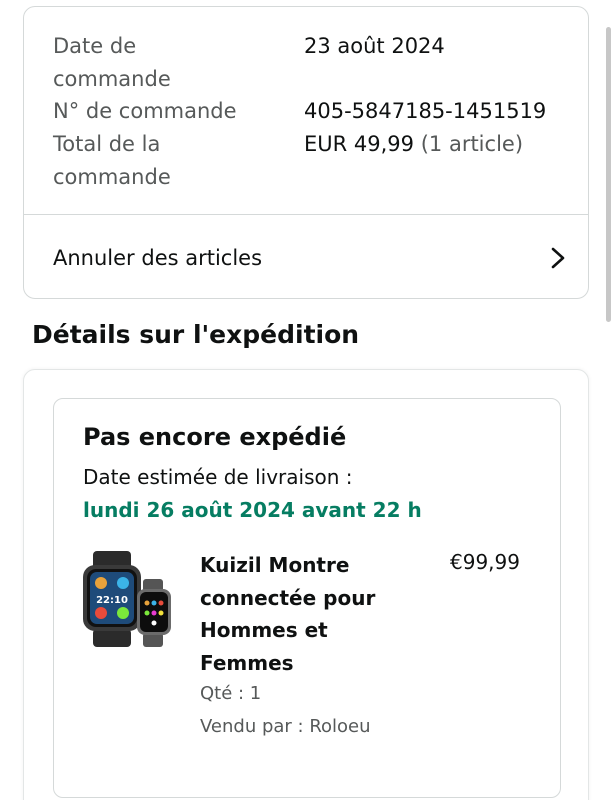 The height and width of the screenshot is (800, 612). I want to click on shipment-section-title: Détails sur l'expédition, so click(196, 334).